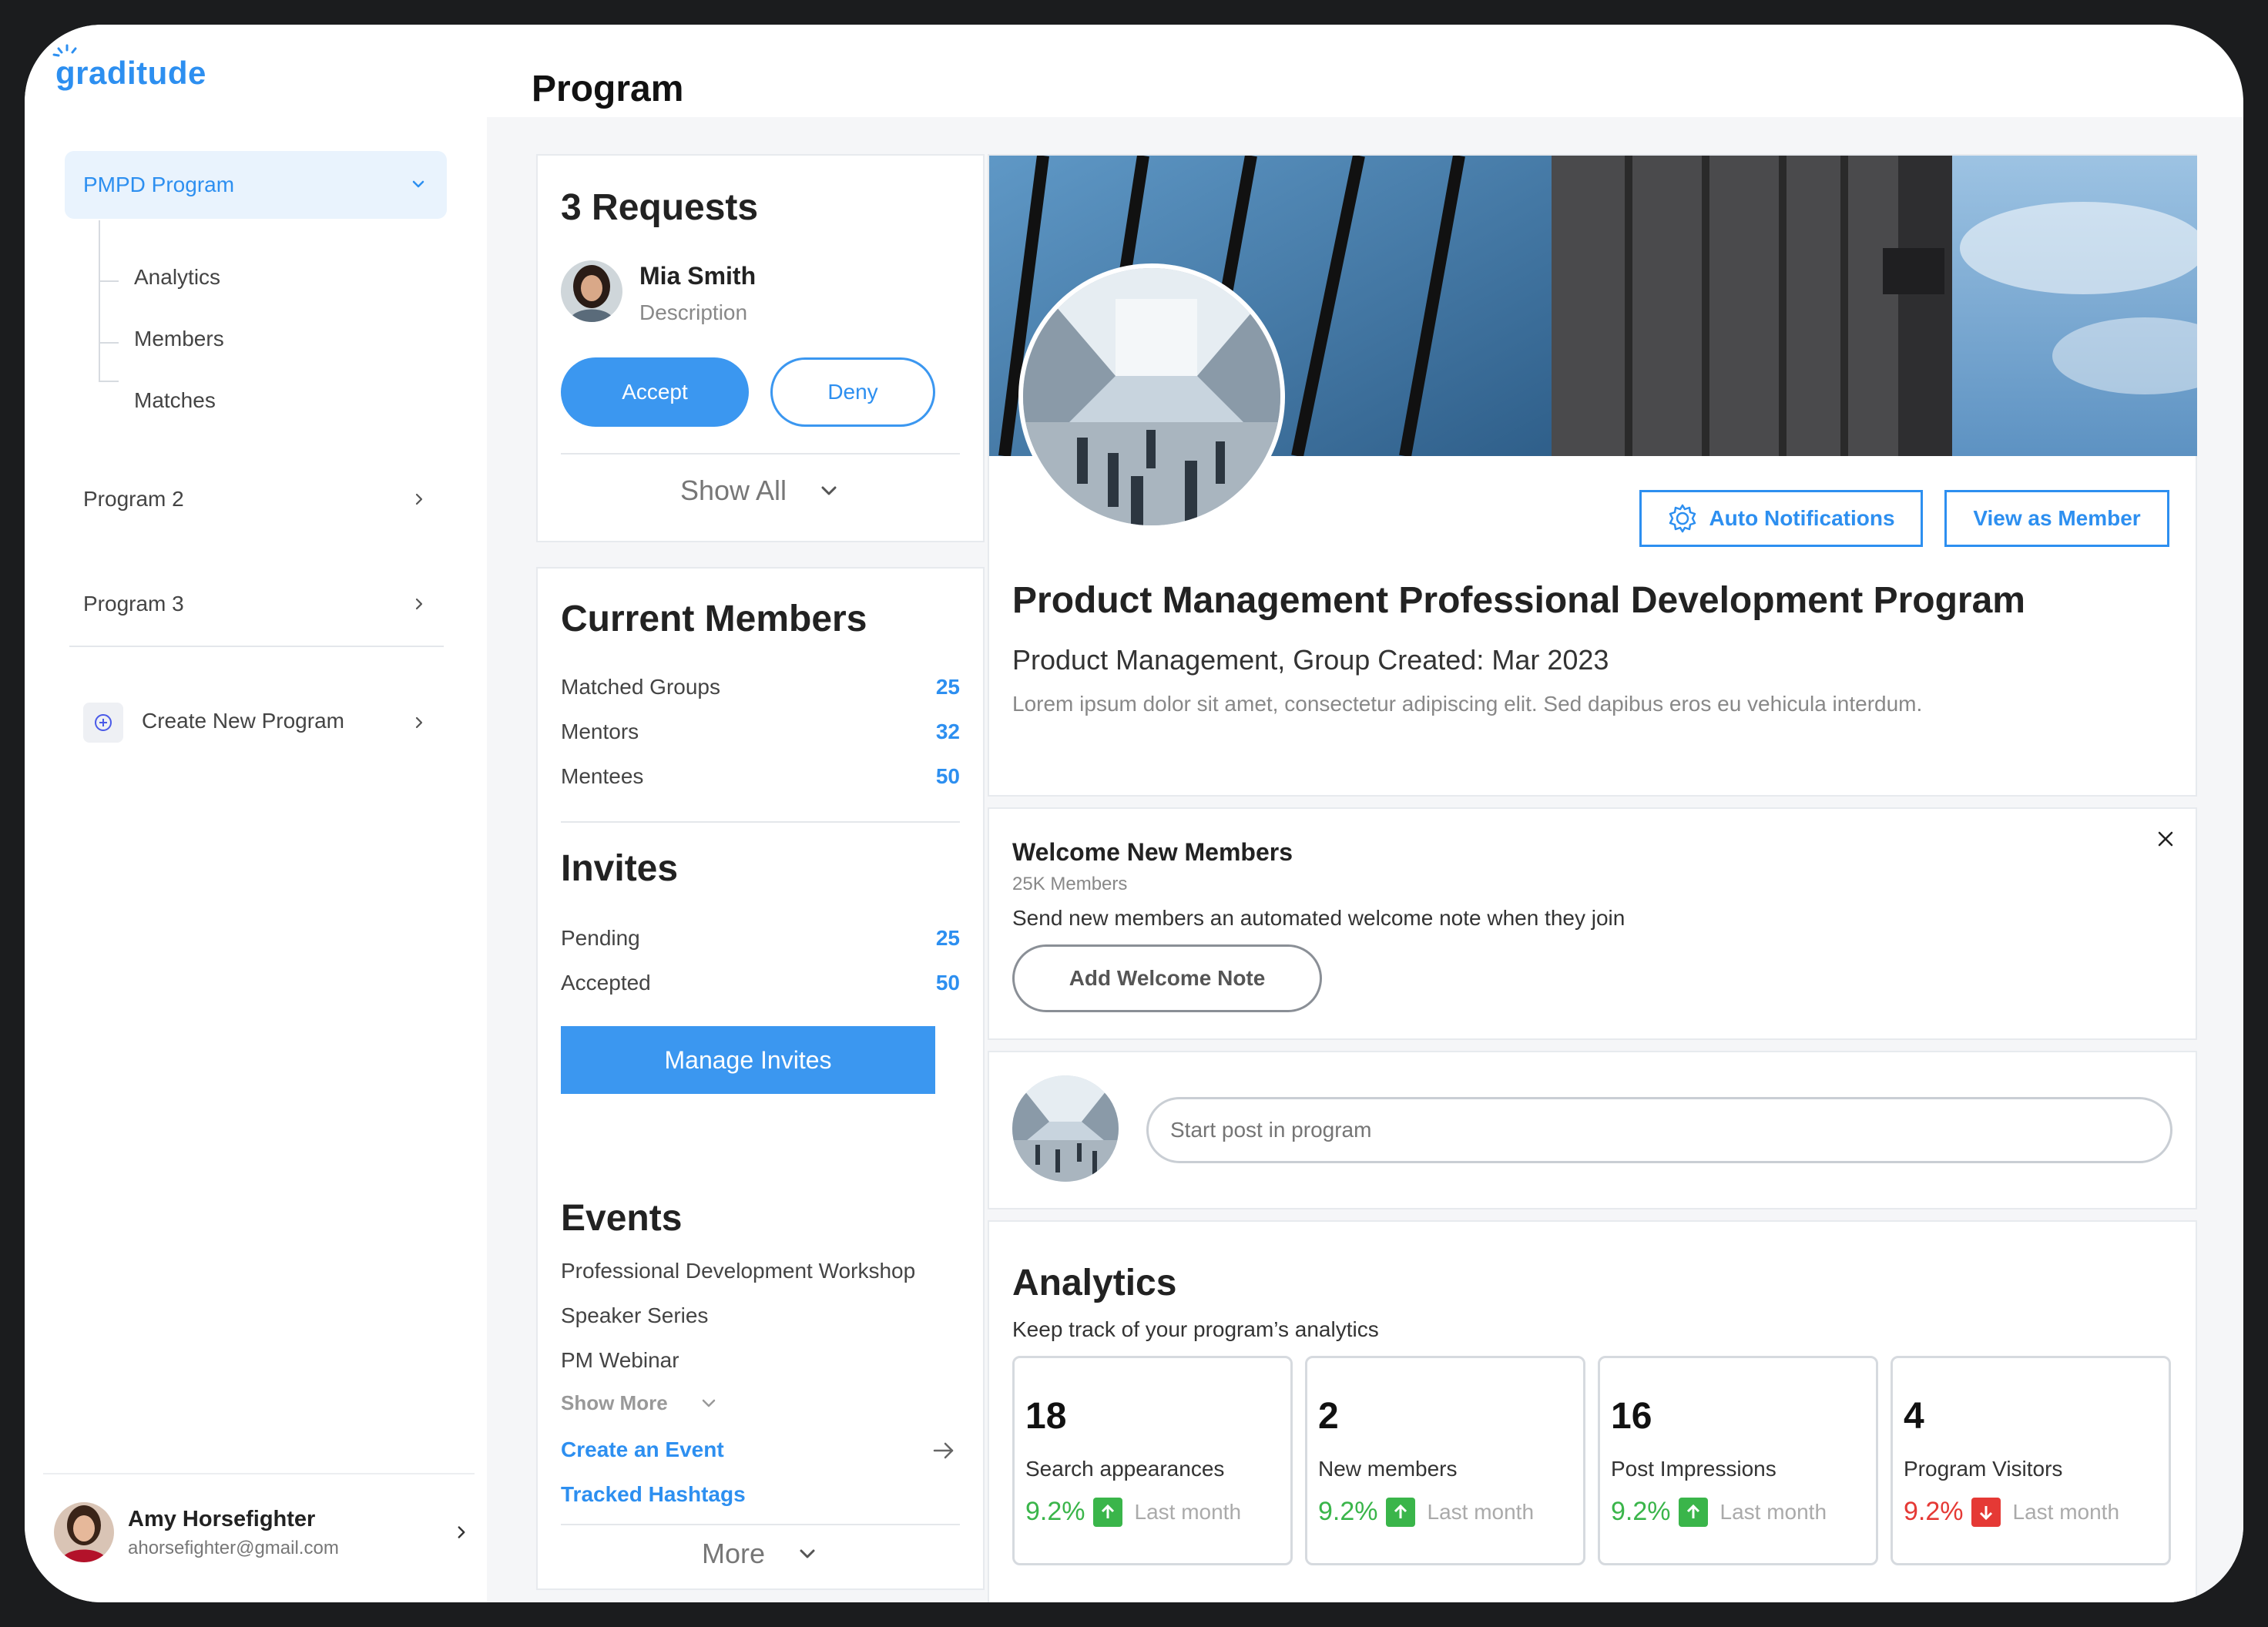 This screenshot has width=2268, height=1627. What do you see at coordinates (2056, 518) in the screenshot?
I see `view-as-member-button: View as Member` at bounding box center [2056, 518].